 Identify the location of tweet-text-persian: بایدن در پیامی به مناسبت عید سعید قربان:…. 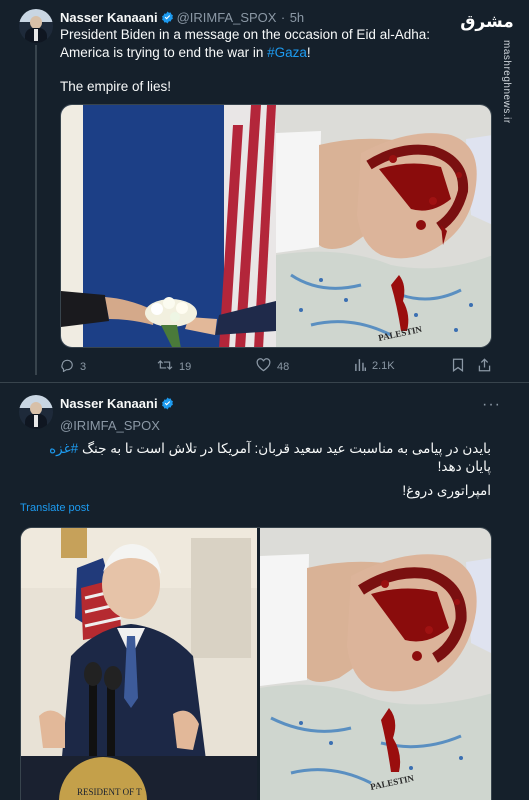
(261, 458).